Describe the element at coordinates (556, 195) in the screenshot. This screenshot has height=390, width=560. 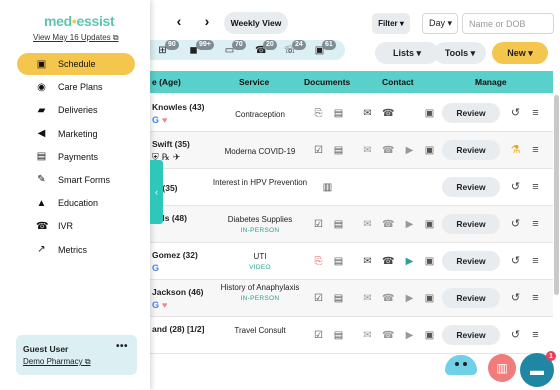
I see `table-scrollbar` at that location.